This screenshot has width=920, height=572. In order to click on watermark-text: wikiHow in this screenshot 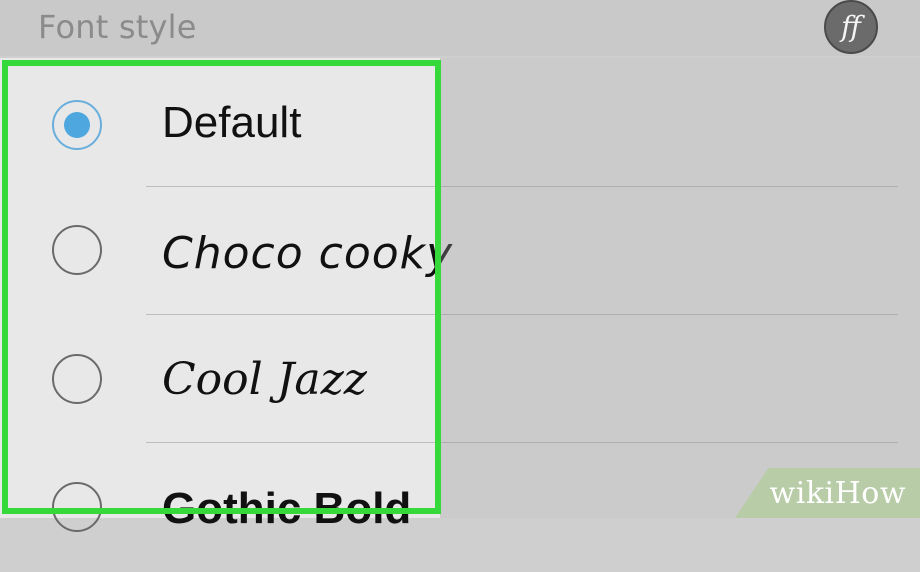, I will do `click(837, 493)`.